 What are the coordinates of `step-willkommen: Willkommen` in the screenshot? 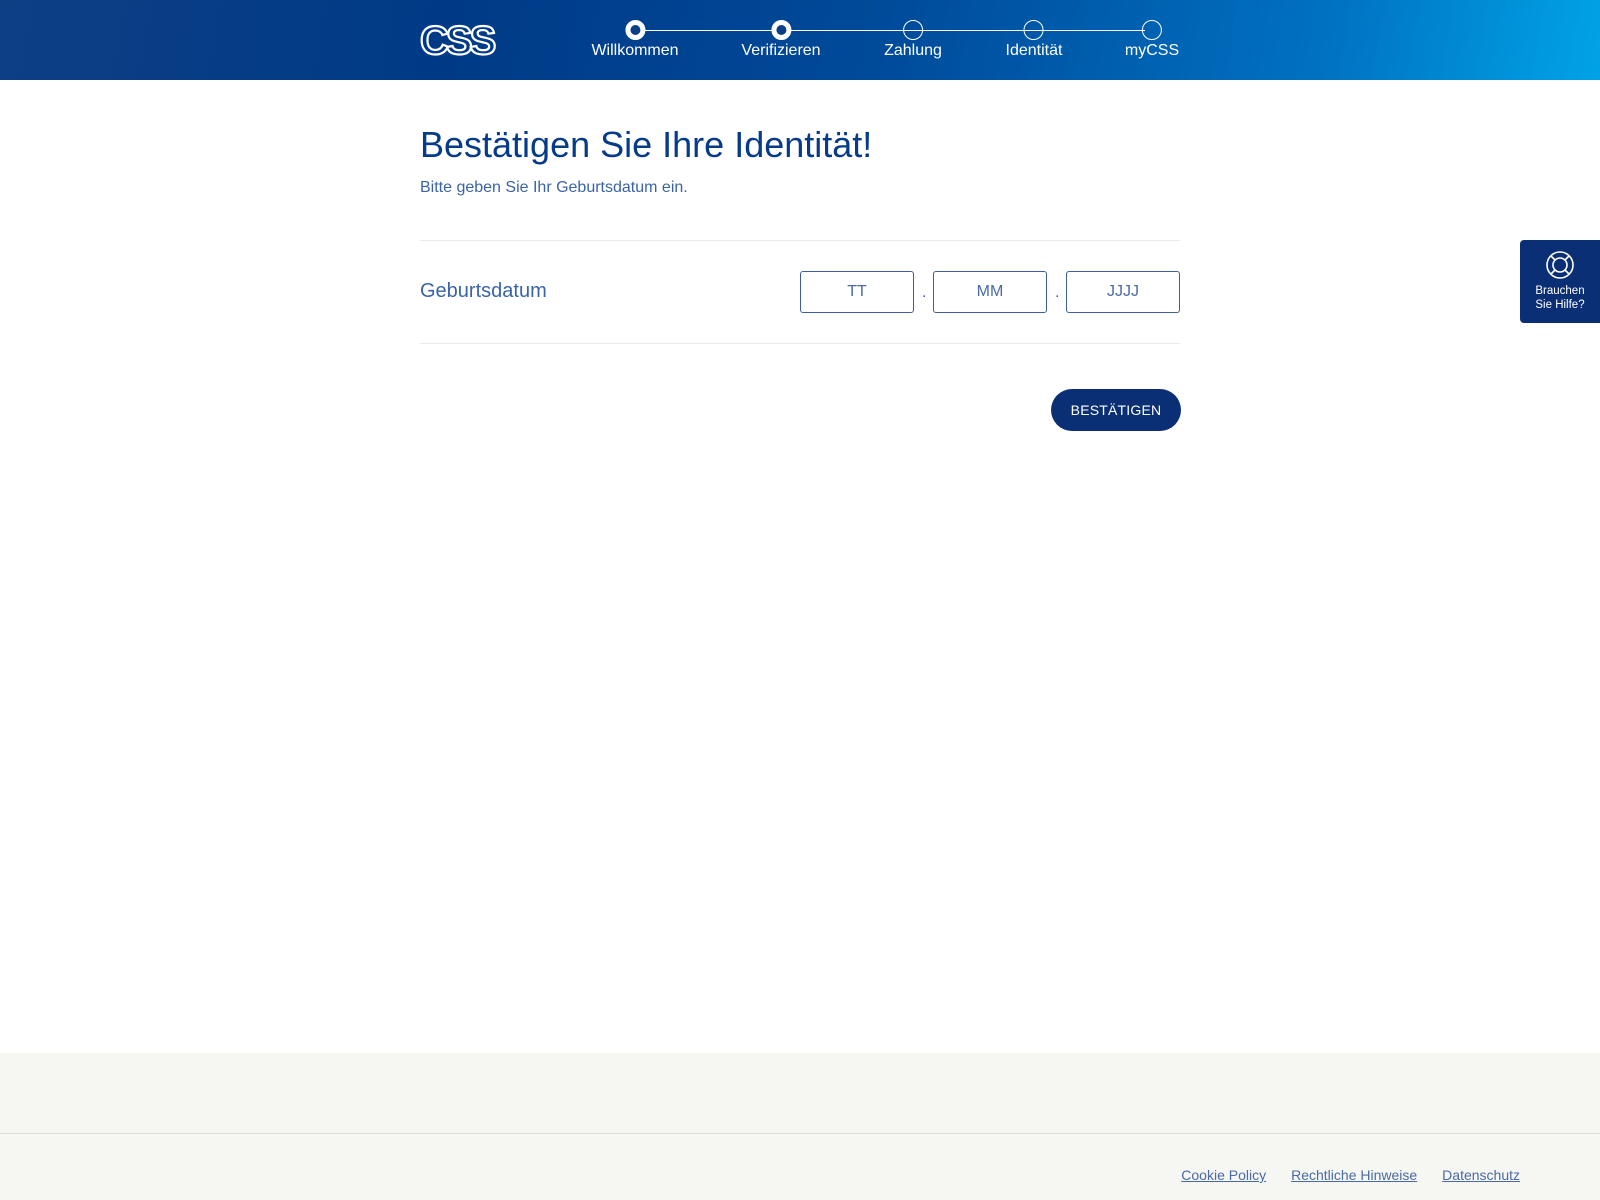 It's located at (635, 40).